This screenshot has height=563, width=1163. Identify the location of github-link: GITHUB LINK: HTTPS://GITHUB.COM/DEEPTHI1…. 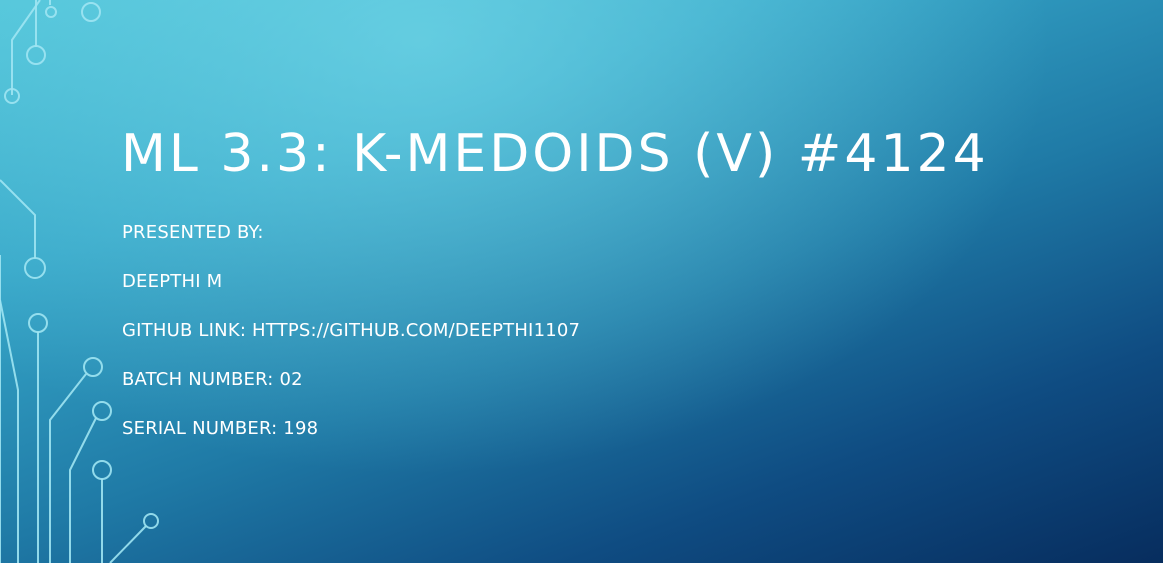
(351, 330).